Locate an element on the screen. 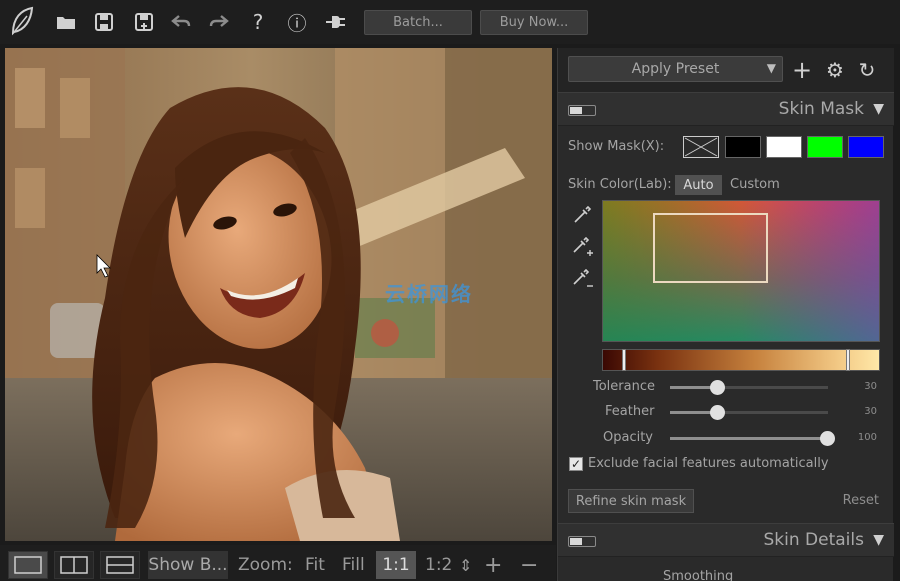 This screenshot has width=900, height=581. skin-details-title: Skin Details is located at coordinates (813, 540).